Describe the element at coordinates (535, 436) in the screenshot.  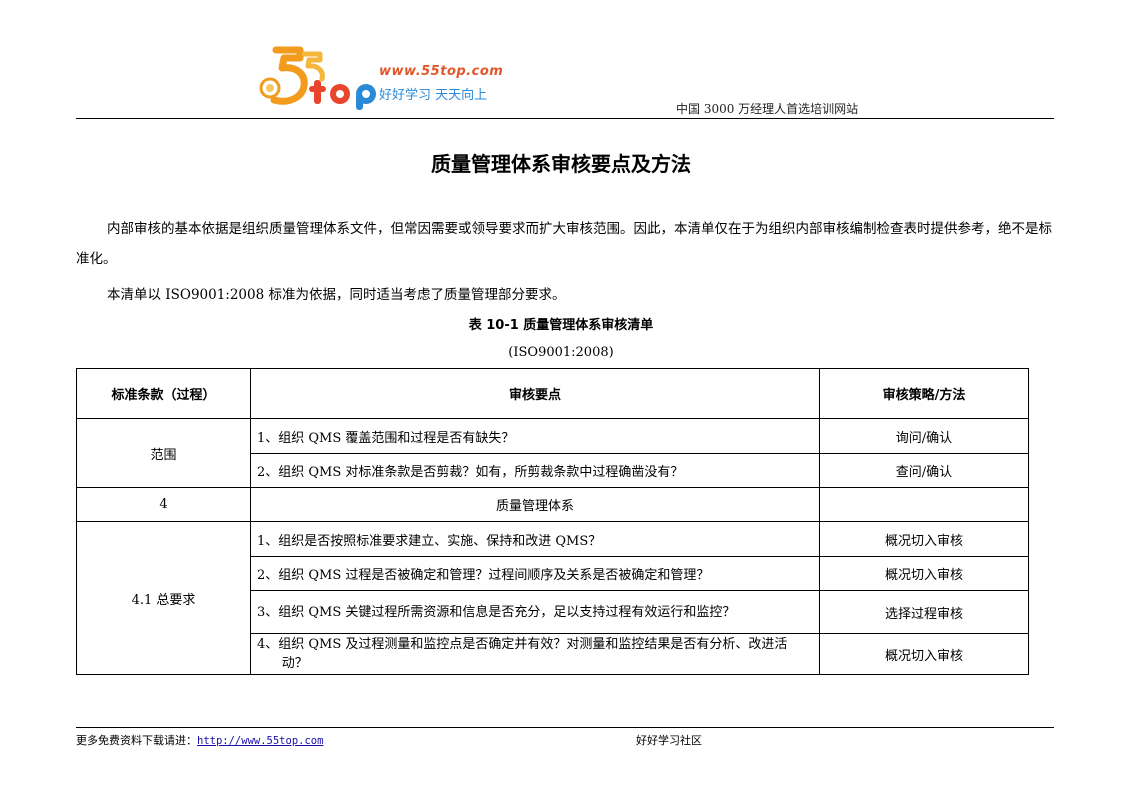
I see `audit-point-cell: 1、组织 QMS 覆盖范围和过程是否有缺失？` at that location.